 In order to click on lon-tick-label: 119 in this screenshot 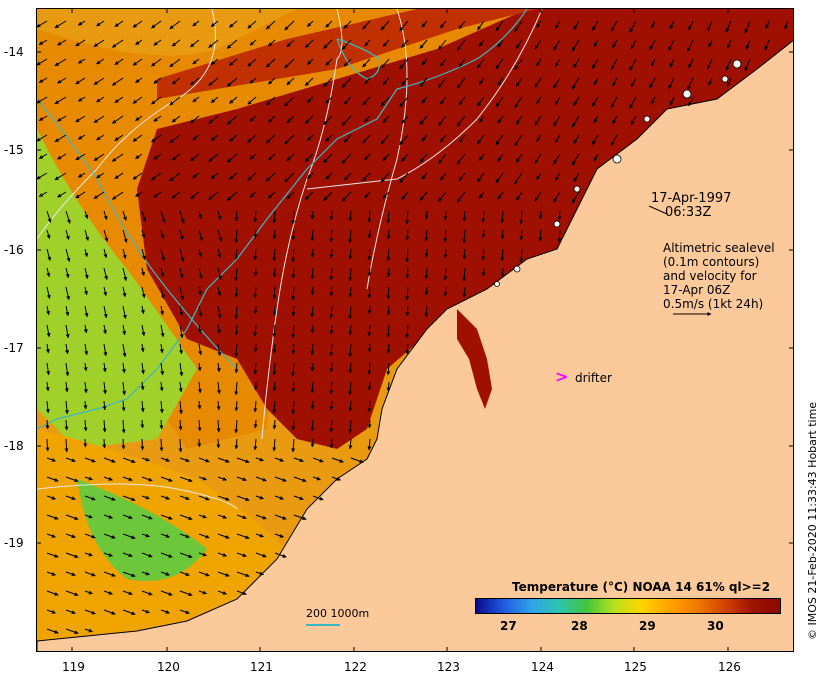, I will do `click(73, 667)`.